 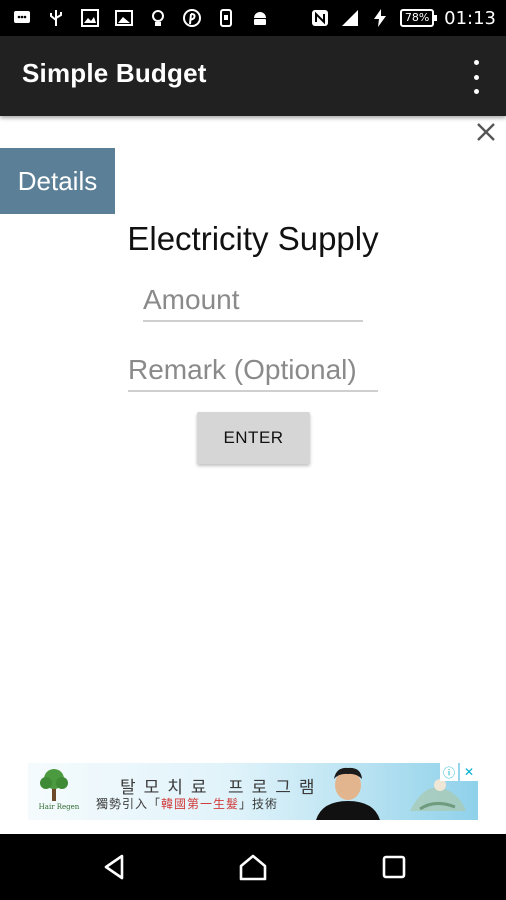 I want to click on signal-icon, so click(x=350, y=18).